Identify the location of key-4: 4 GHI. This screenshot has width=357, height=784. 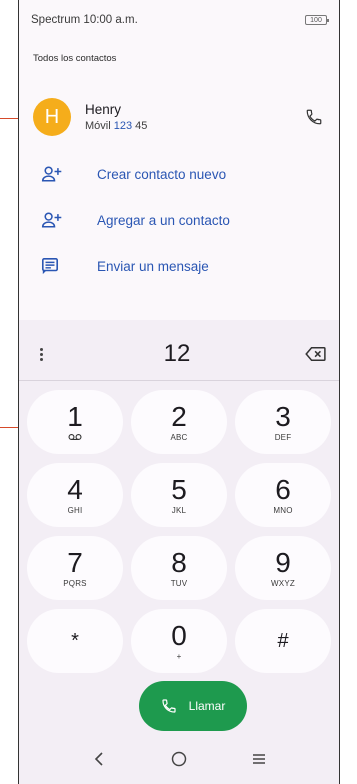
(75, 495).